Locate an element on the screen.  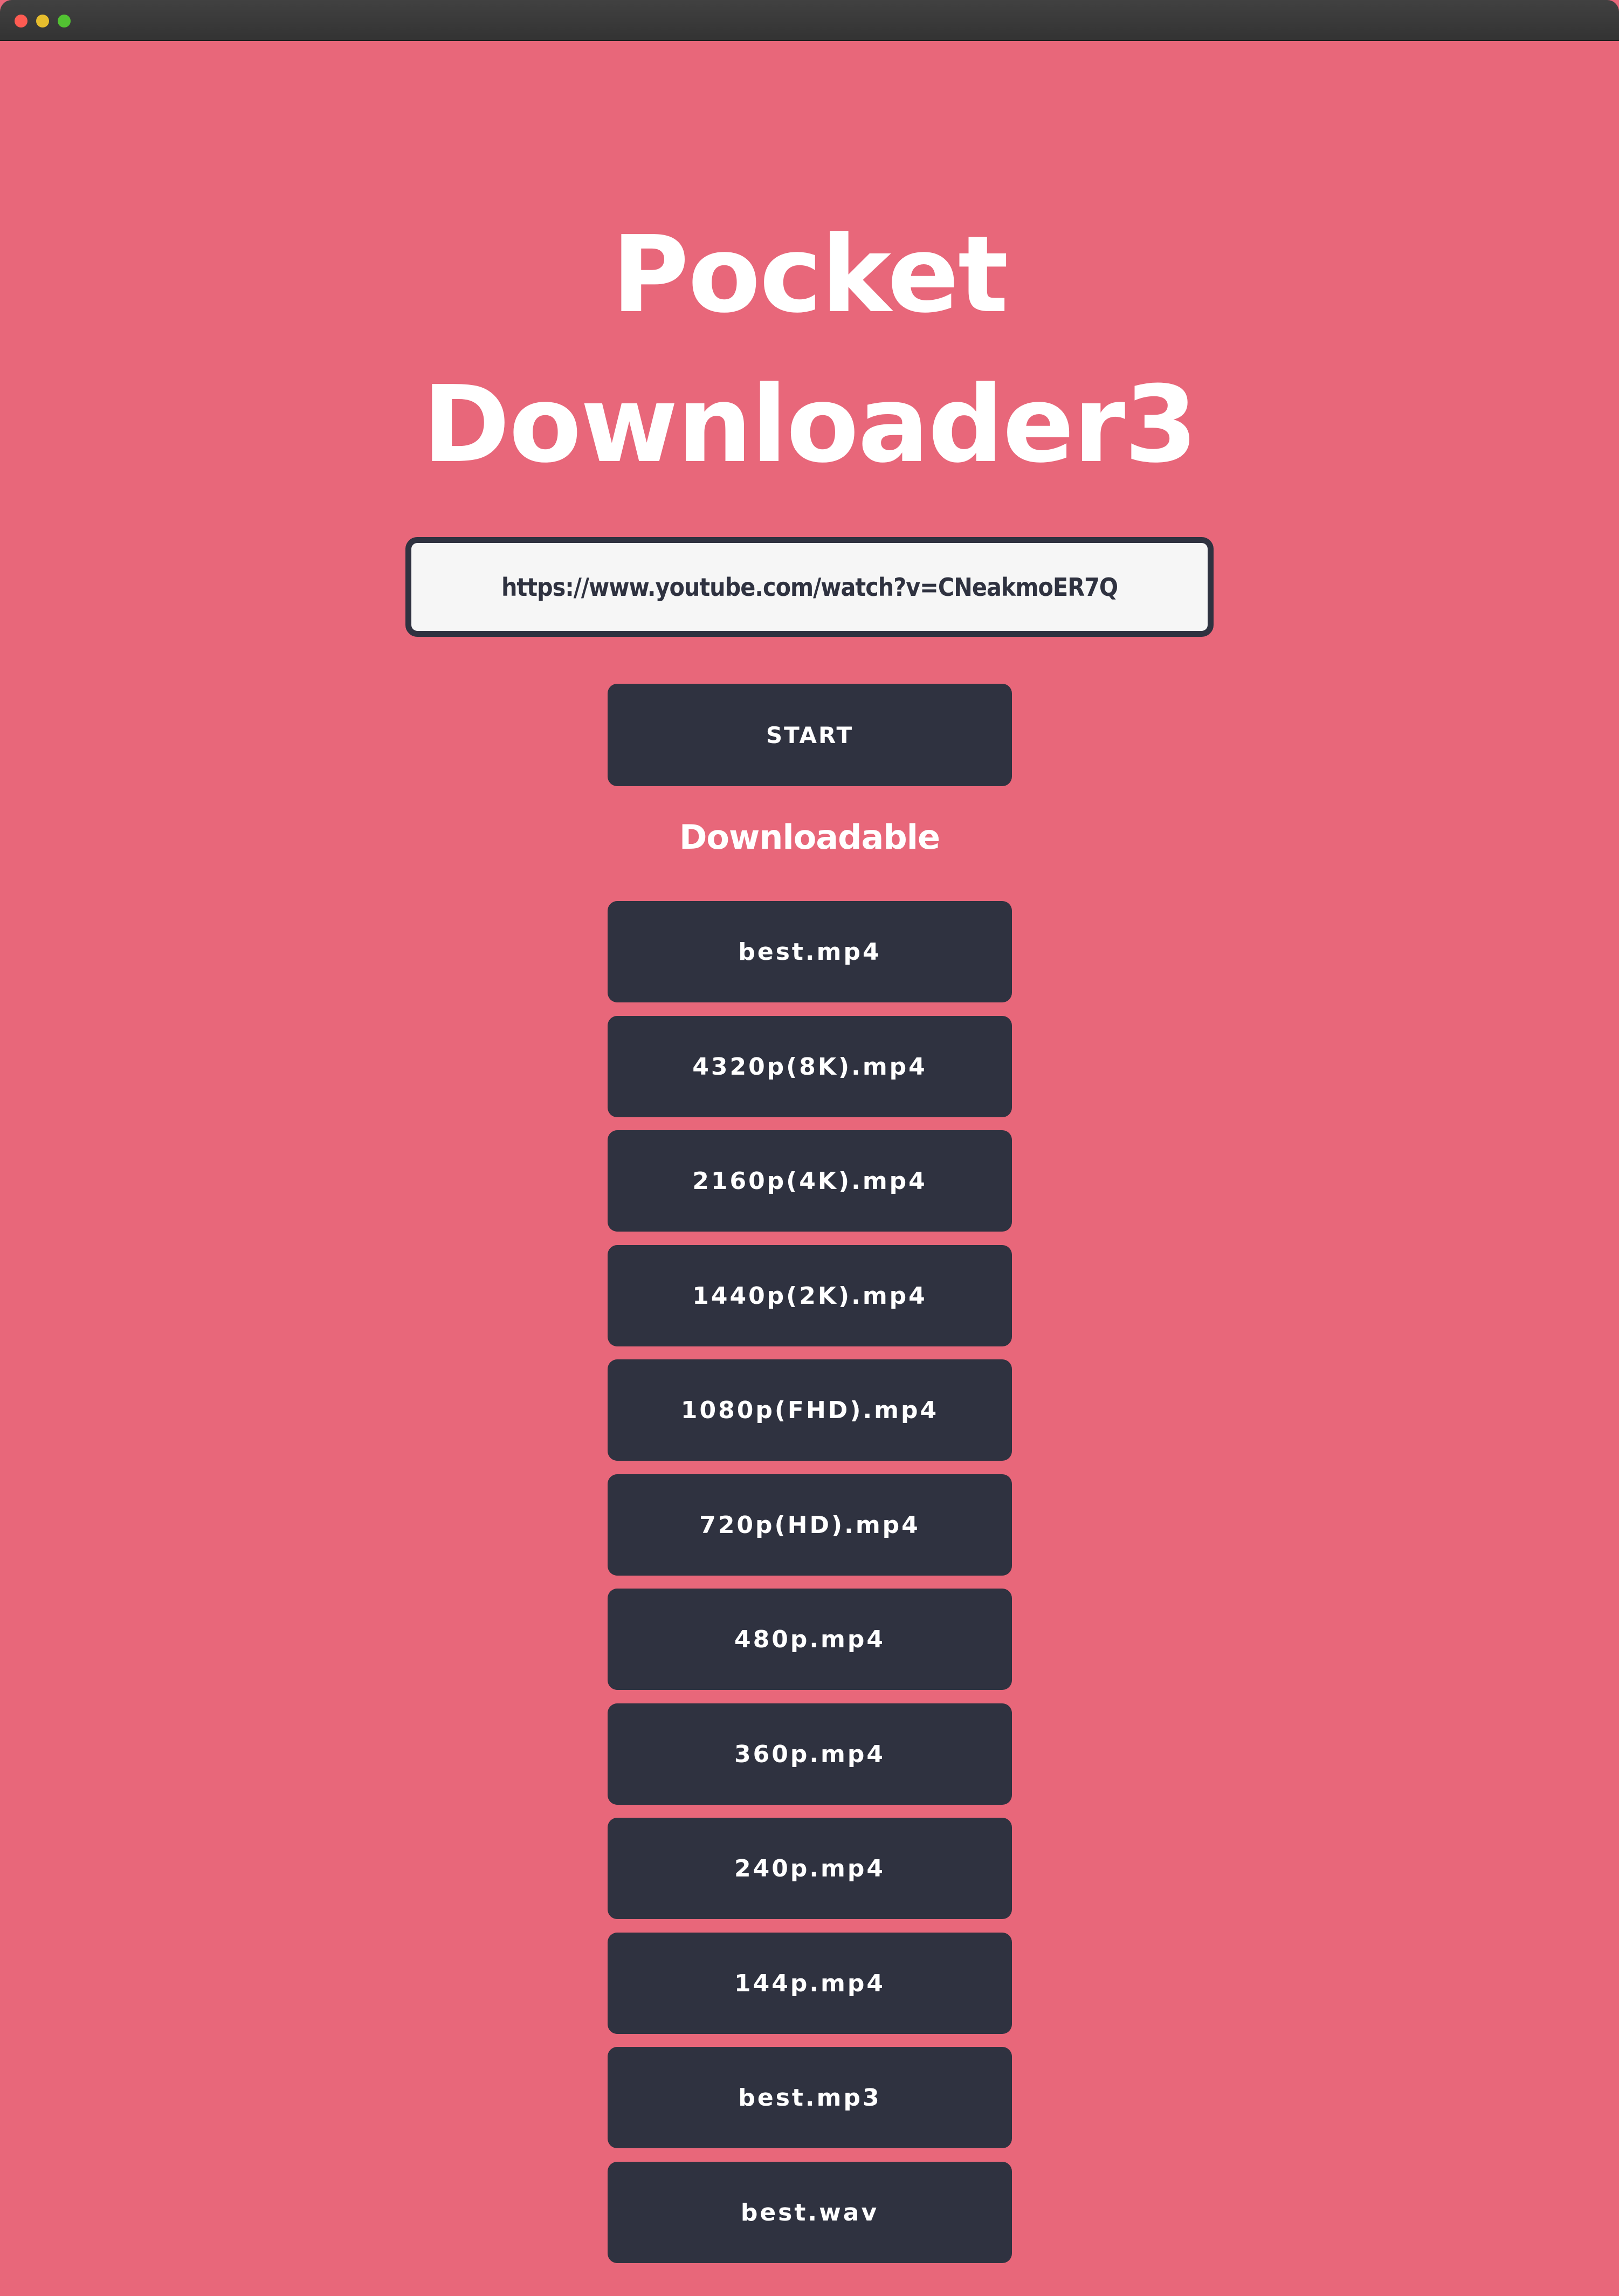
download-button: 480p.mp4 is located at coordinates (810, 1639).